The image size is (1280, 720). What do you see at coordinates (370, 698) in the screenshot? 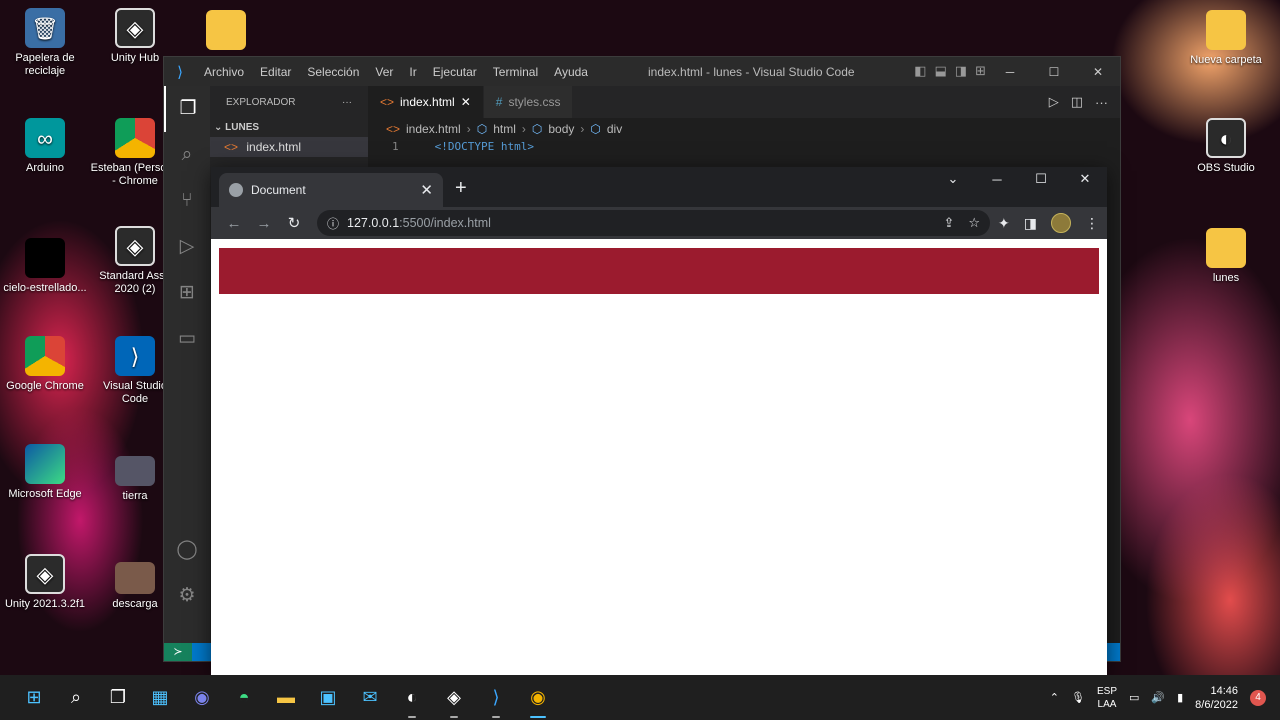
I see `mail-icon: ✉` at bounding box center [370, 698].